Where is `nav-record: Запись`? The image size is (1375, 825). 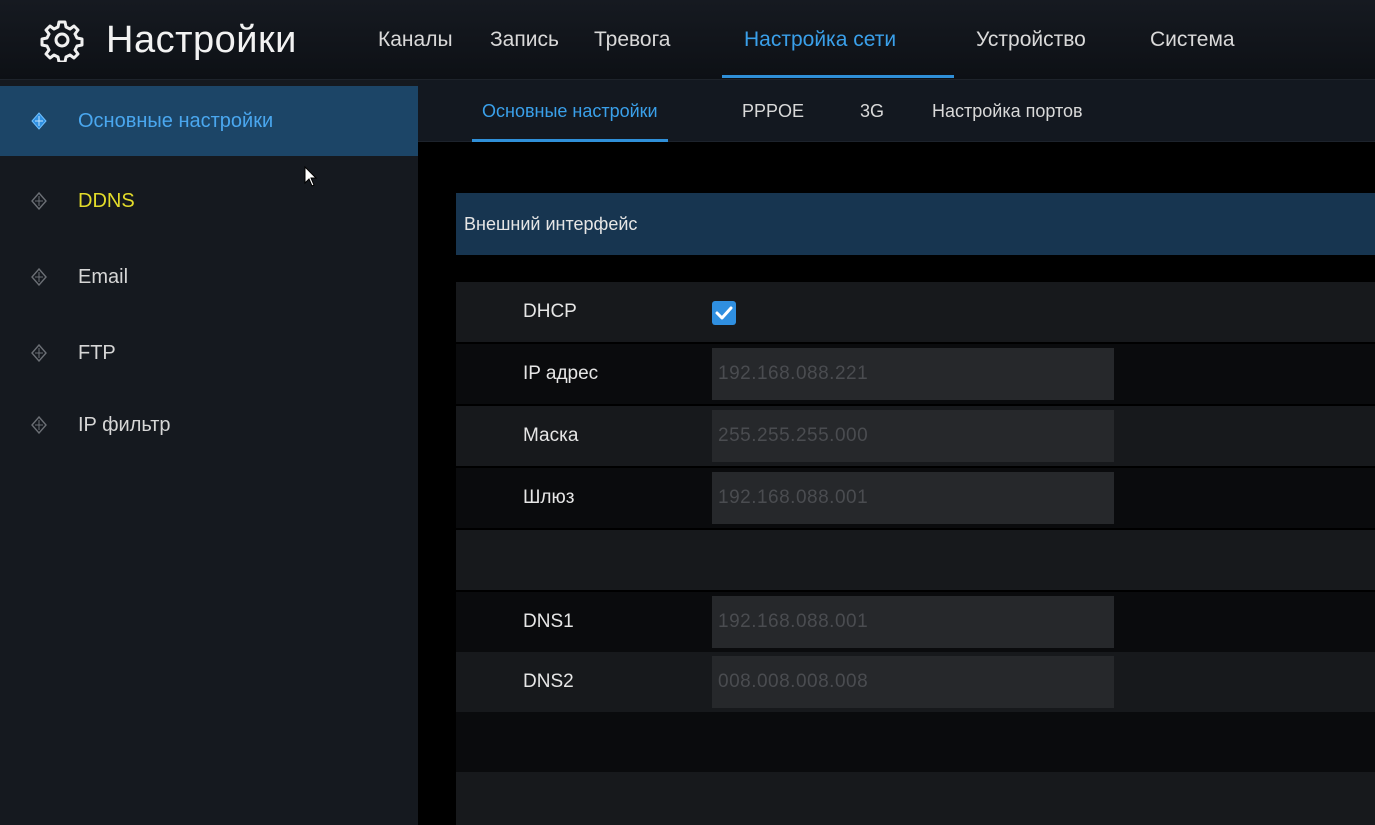 nav-record: Запись is located at coordinates (528, 40).